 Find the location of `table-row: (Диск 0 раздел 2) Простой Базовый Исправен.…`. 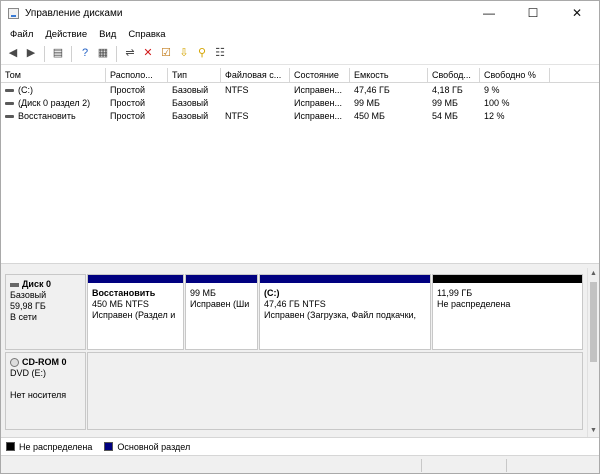

table-row: (Диск 0 раздел 2) Простой Базовый Исправен.… is located at coordinates (300, 103).